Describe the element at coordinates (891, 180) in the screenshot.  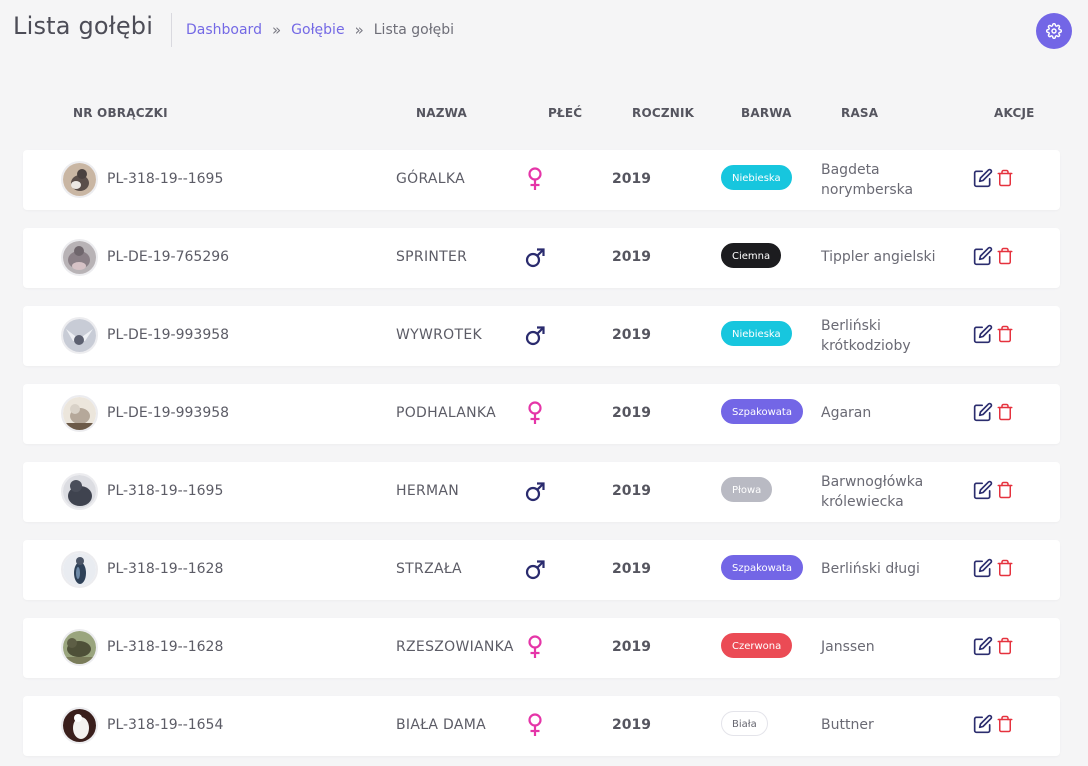
I see `breed-value: Bagdeta norymberska` at that location.